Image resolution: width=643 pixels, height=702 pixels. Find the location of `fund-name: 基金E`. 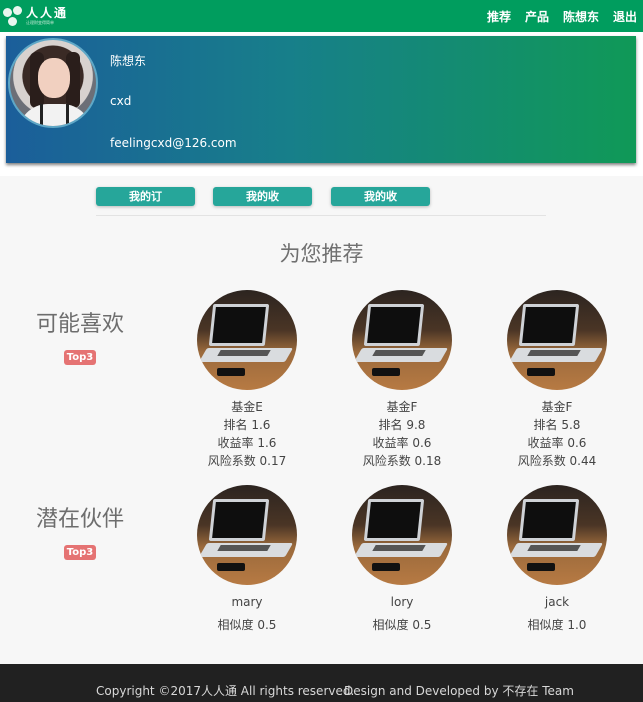

fund-name: 基金E is located at coordinates (247, 407).